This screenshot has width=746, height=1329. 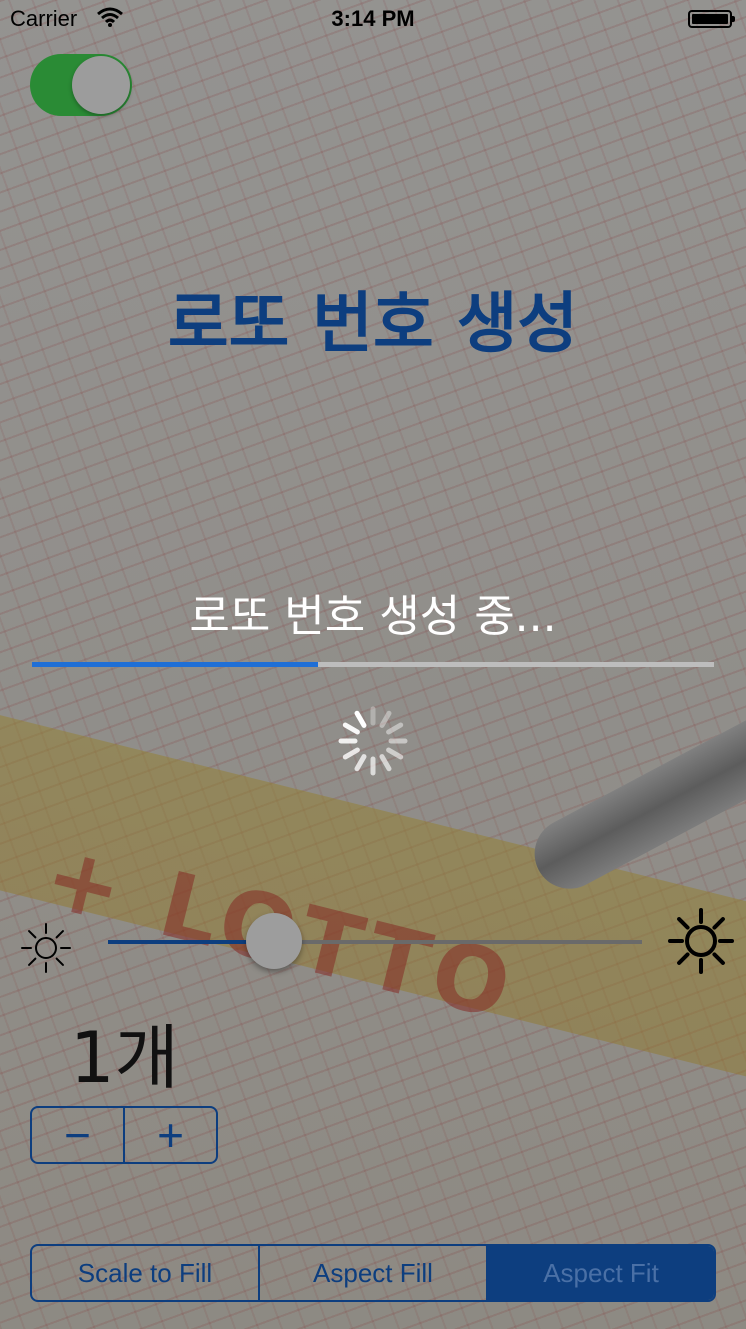 I want to click on battery-icon, so click(x=711, y=19).